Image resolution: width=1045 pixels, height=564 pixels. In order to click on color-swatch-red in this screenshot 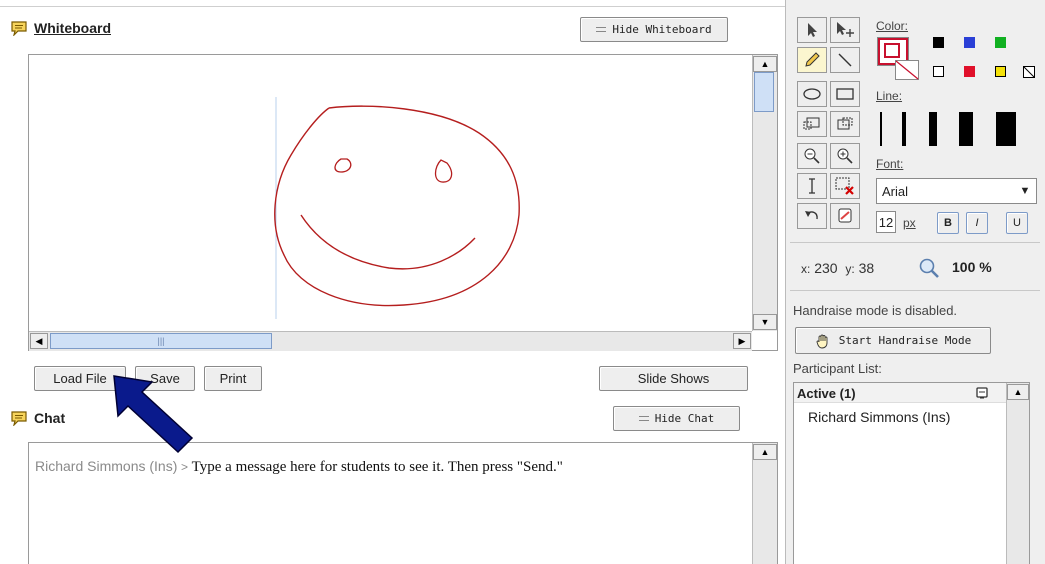, I will do `click(969, 71)`.